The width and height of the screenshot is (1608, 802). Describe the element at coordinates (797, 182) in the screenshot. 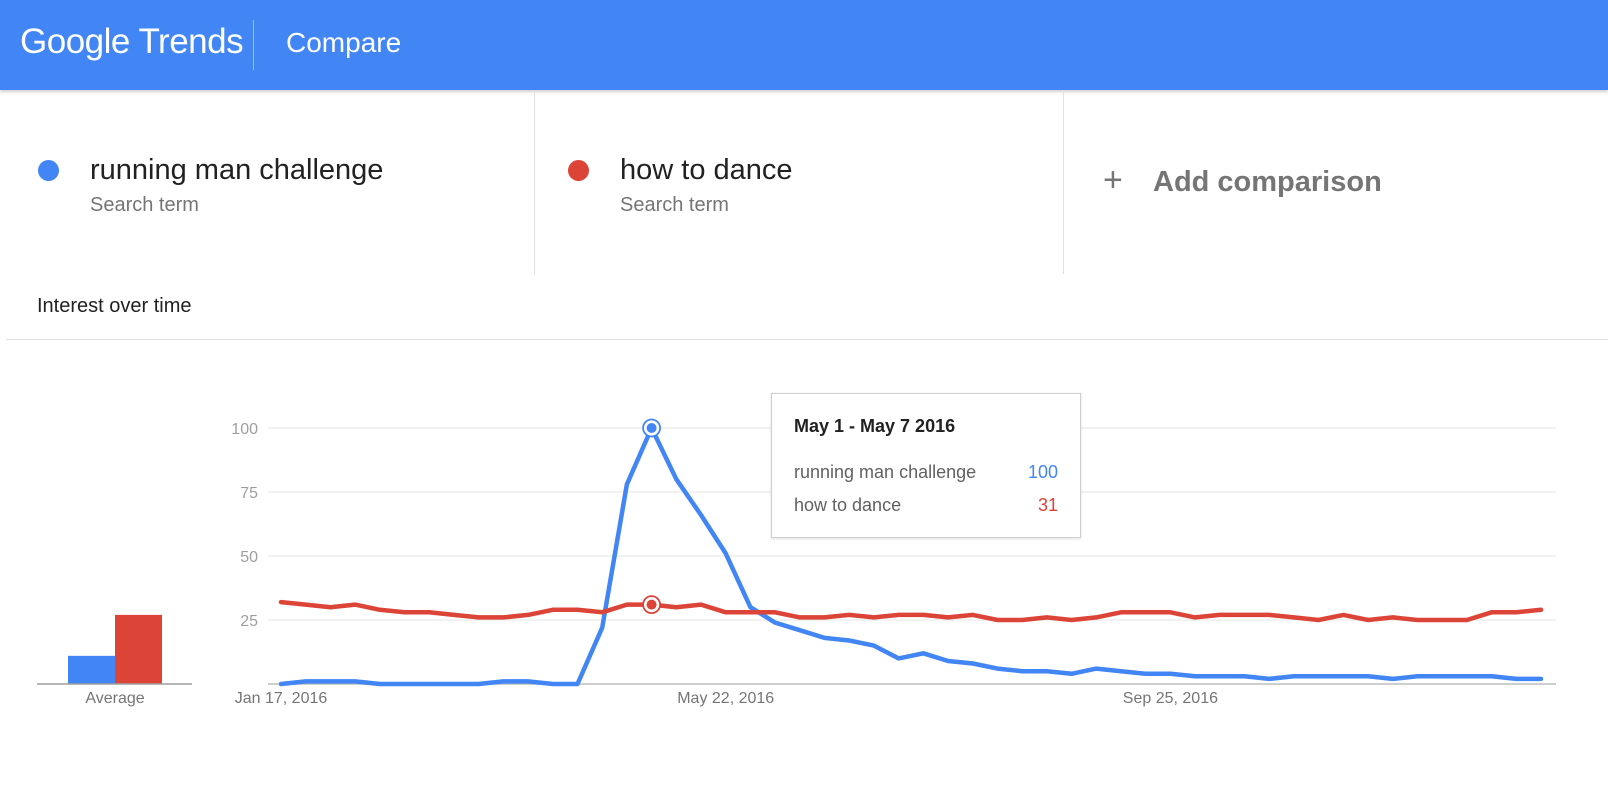

I see `term-card-how-to-dance: how to dance Search term` at that location.